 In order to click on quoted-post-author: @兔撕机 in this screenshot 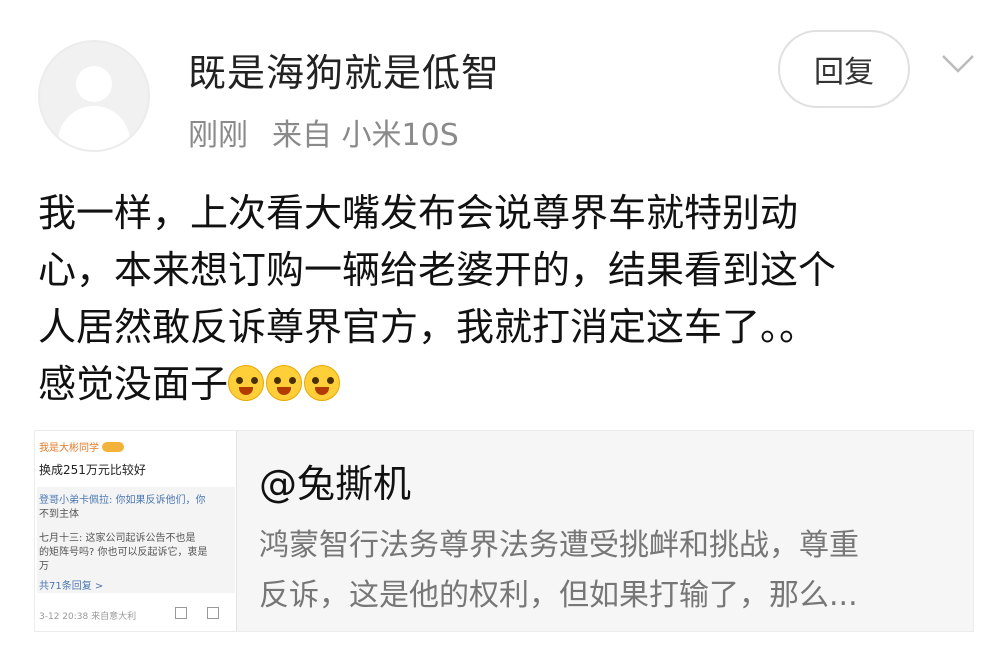, I will do `click(335, 480)`.